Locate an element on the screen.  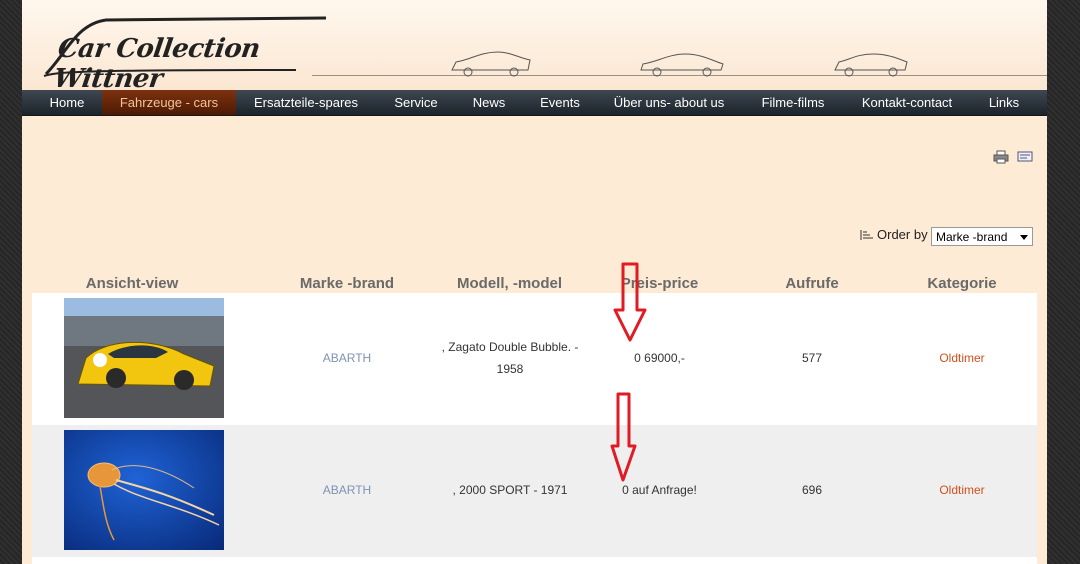
nav-item-service: Service is located at coordinates (416, 102).